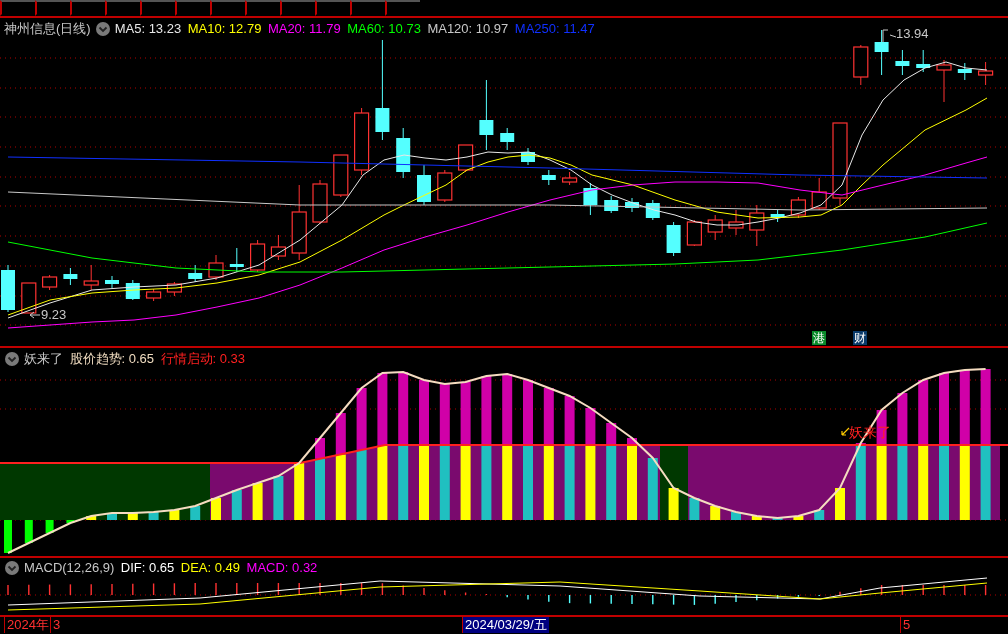  Describe the element at coordinates (906, 625) in the screenshot. I see `axis-label: 5` at that location.